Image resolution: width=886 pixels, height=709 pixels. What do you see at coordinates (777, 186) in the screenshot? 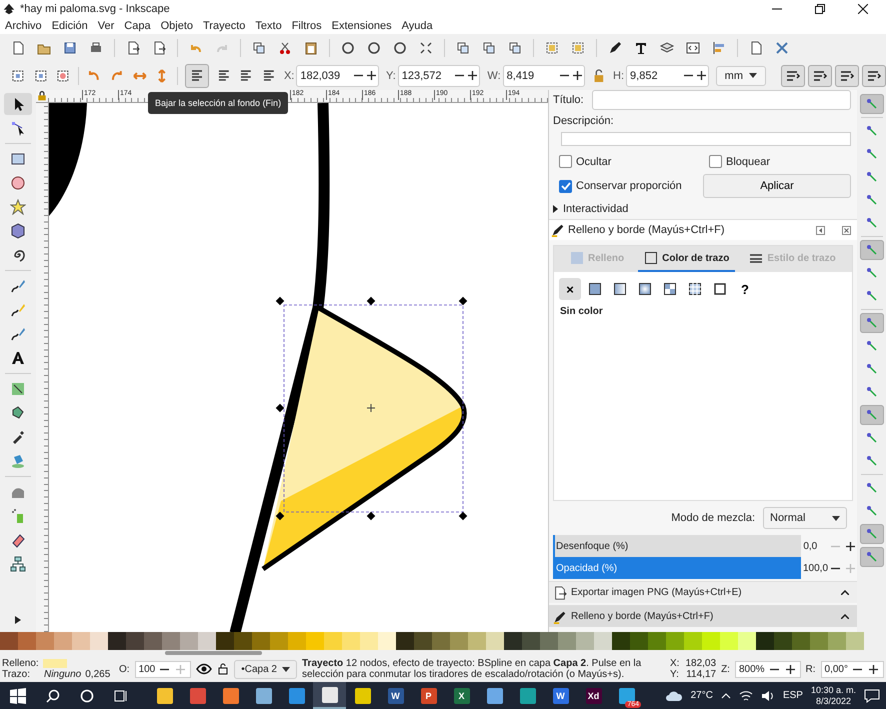
I see `apply-button: Aplicar` at bounding box center [777, 186].